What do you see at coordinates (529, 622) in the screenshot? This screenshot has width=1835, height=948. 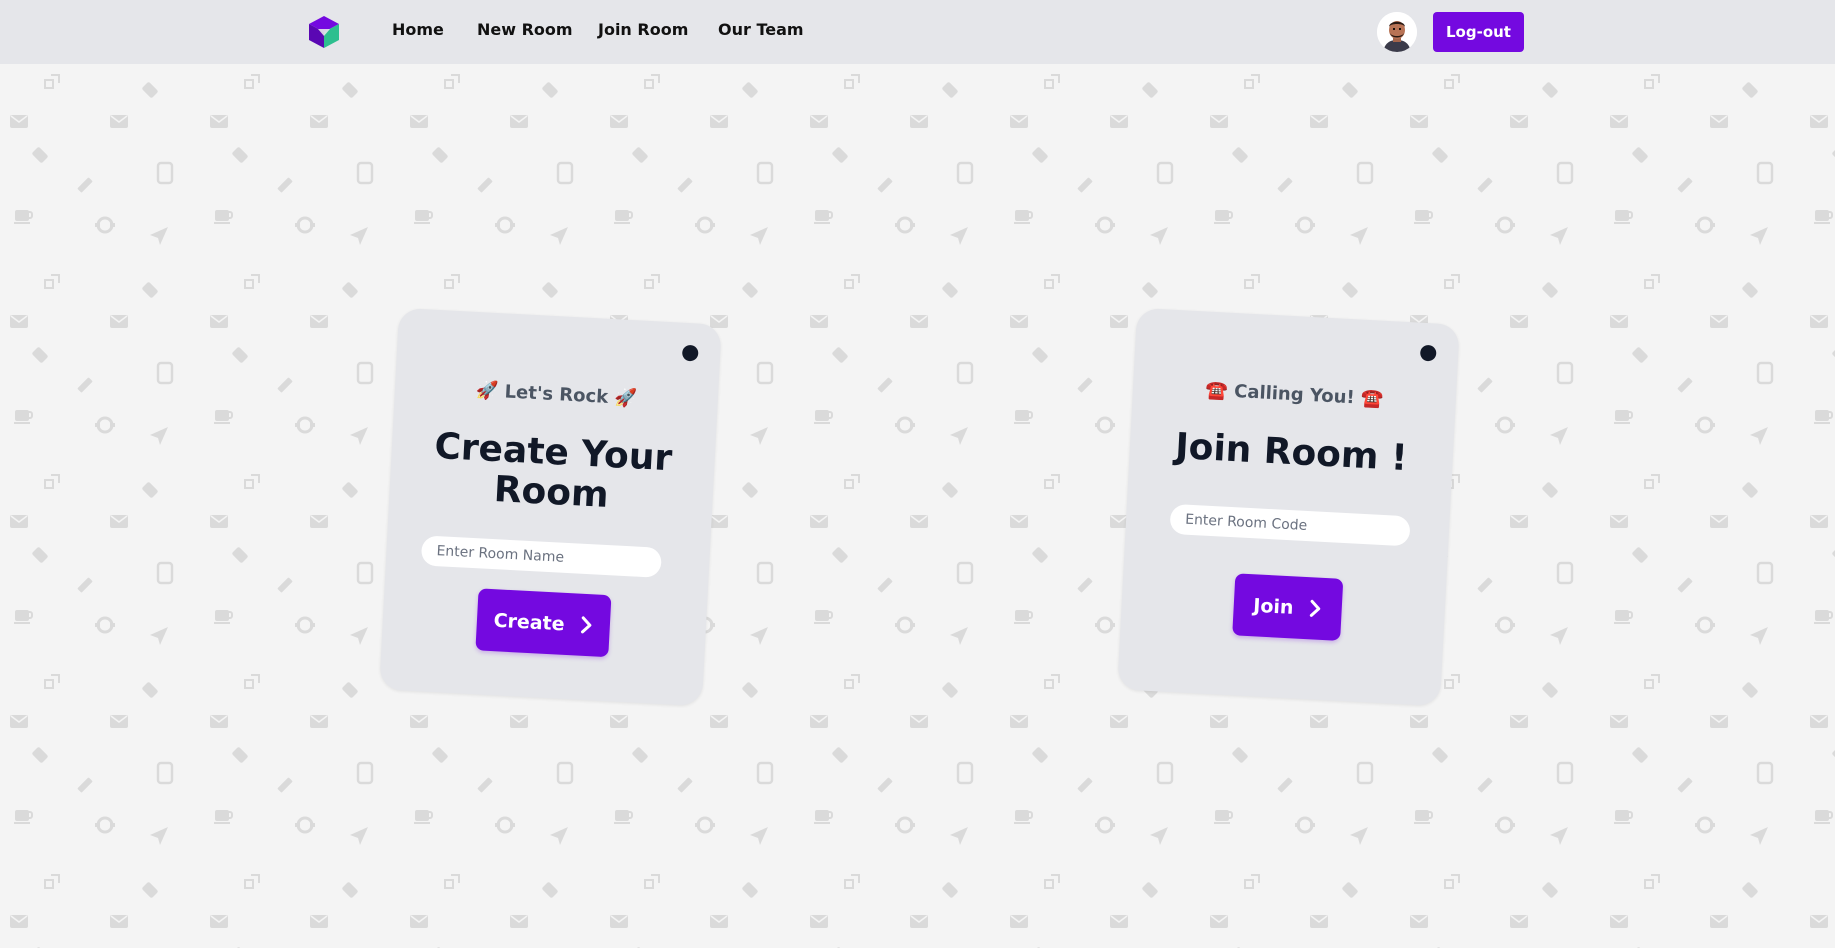 I see `create-button-label: Create` at bounding box center [529, 622].